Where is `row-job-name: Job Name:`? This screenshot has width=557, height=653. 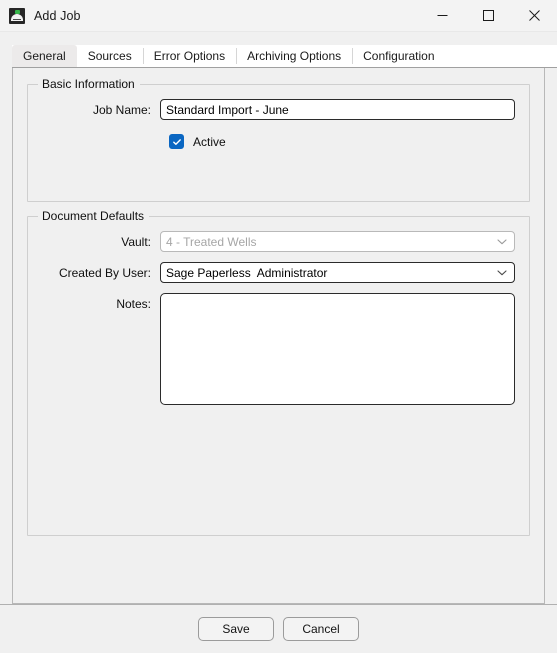
row-job-name: Job Name: is located at coordinates (278, 109).